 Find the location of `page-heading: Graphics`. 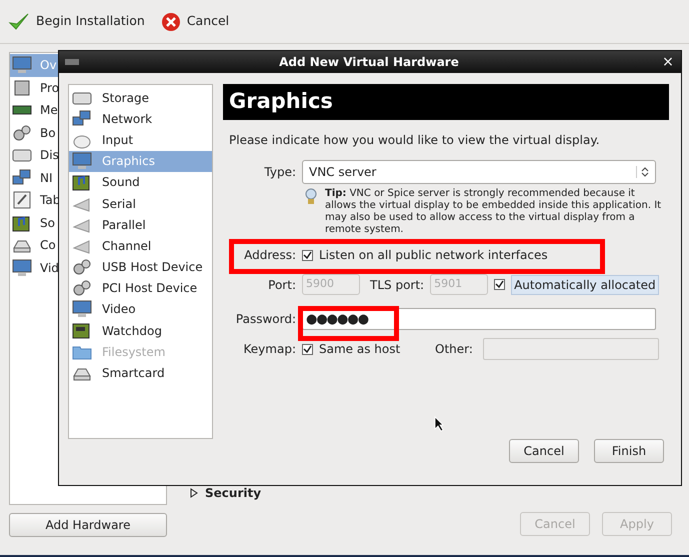

page-heading: Graphics is located at coordinates (446, 102).